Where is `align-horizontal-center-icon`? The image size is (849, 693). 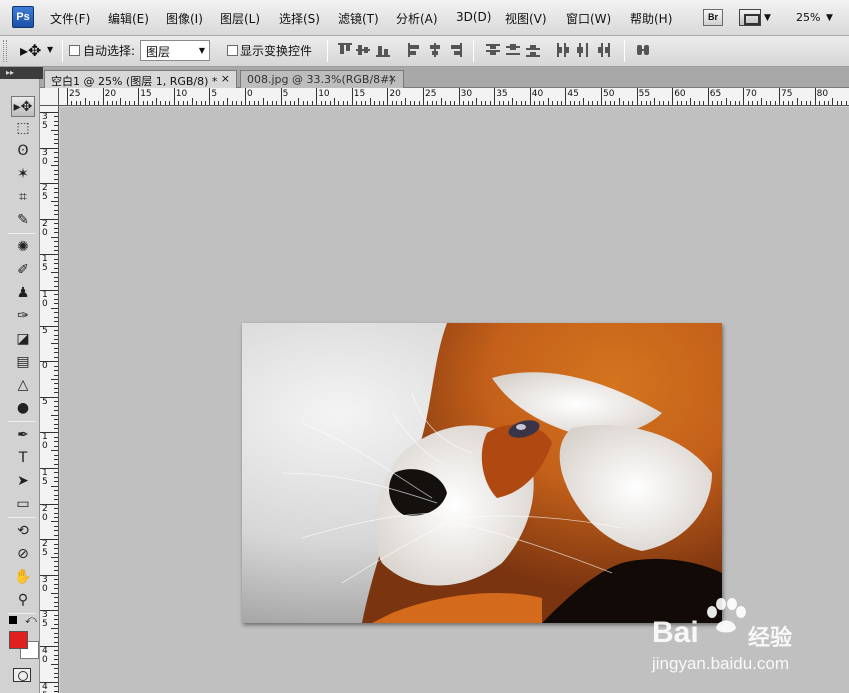 align-horizontal-center-icon is located at coordinates (435, 50).